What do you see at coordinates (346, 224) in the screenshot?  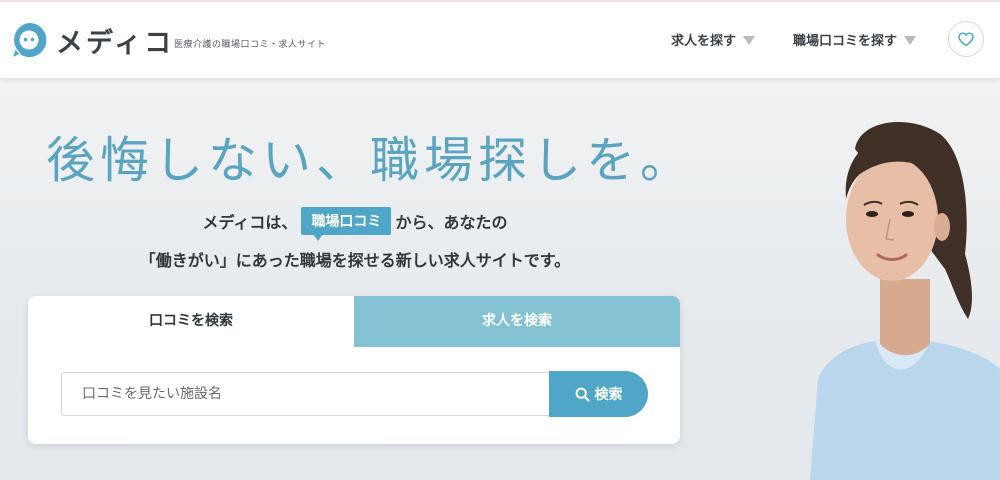 I see `review-badge: 職場口コミ` at bounding box center [346, 224].